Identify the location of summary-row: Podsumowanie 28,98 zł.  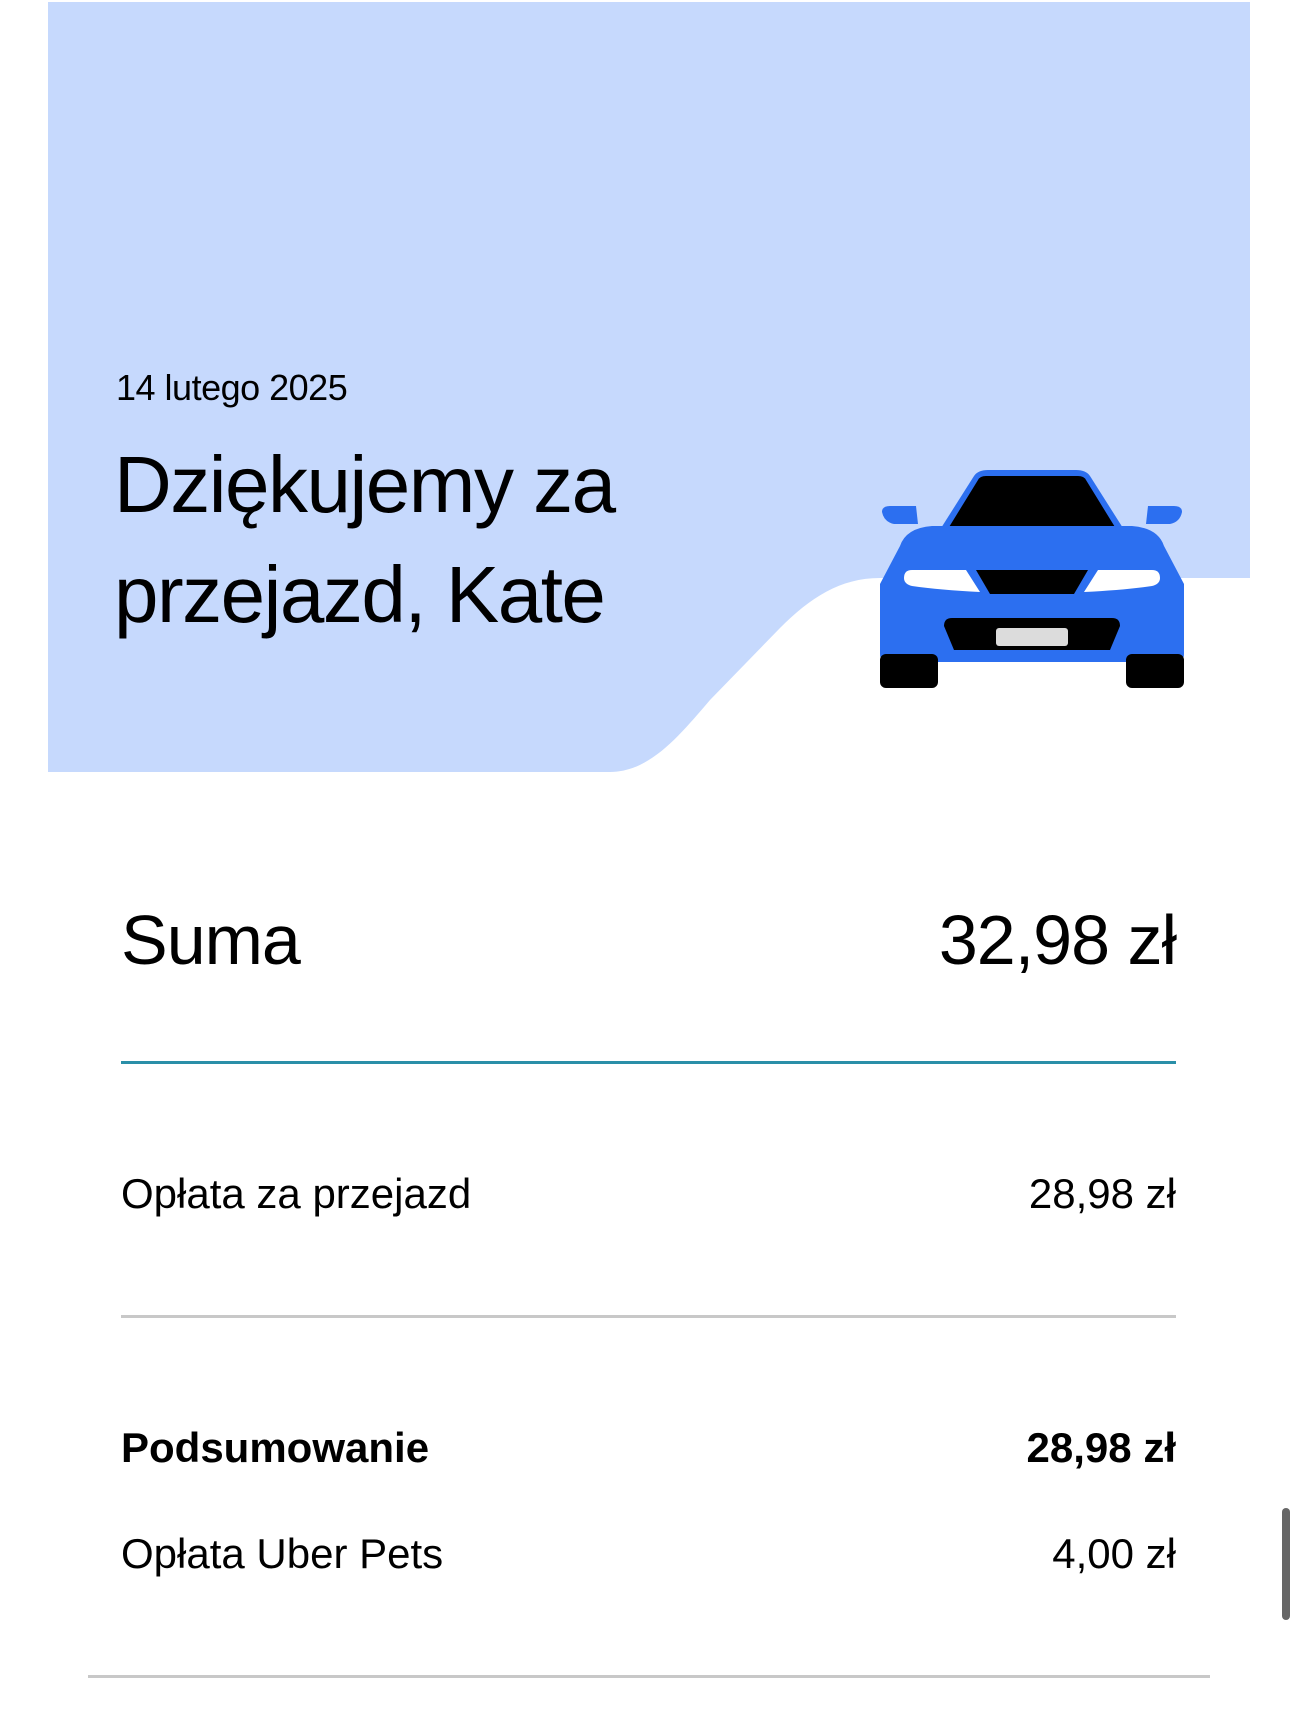
(648, 1448).